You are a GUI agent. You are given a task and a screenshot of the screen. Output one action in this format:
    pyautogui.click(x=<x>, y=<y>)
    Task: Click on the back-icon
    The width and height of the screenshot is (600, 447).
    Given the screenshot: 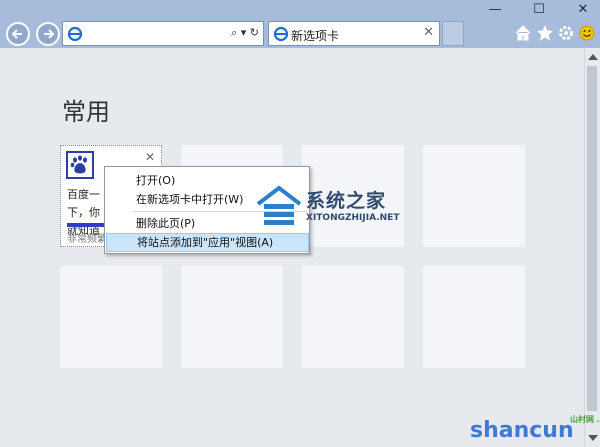 What is the action you would take?
    pyautogui.click(x=16, y=34)
    